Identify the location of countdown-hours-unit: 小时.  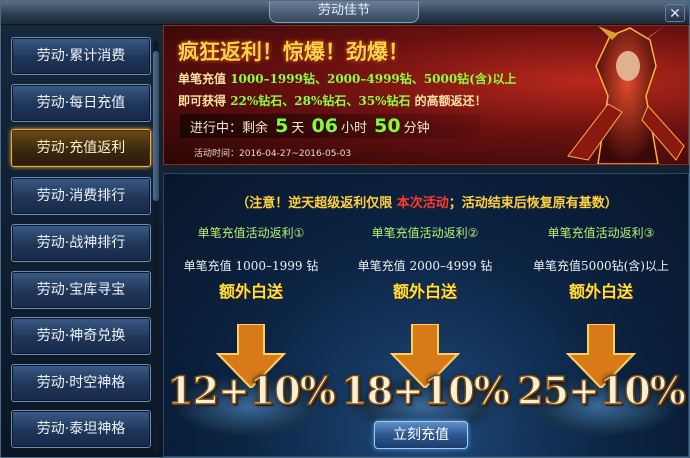
(354, 128).